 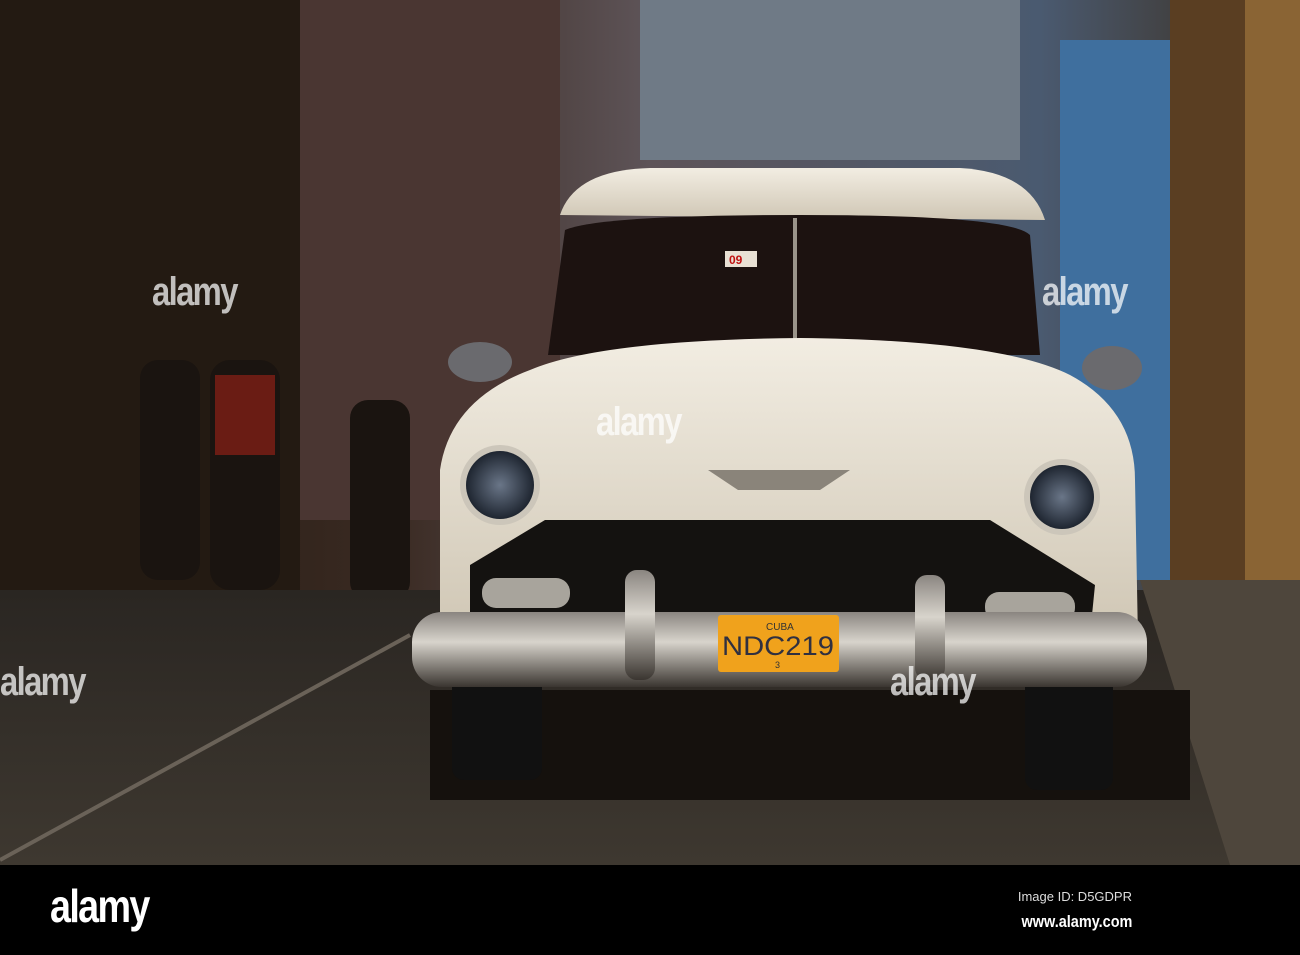 What do you see at coordinates (802, 194) in the screenshot?
I see `roof` at bounding box center [802, 194].